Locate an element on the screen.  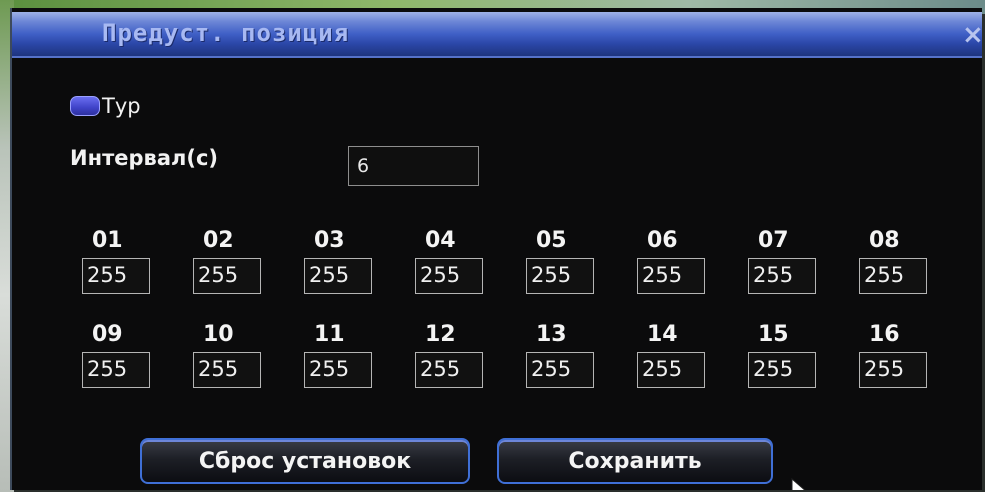
preset-cell: 13 255 is located at coordinates (566, 355).